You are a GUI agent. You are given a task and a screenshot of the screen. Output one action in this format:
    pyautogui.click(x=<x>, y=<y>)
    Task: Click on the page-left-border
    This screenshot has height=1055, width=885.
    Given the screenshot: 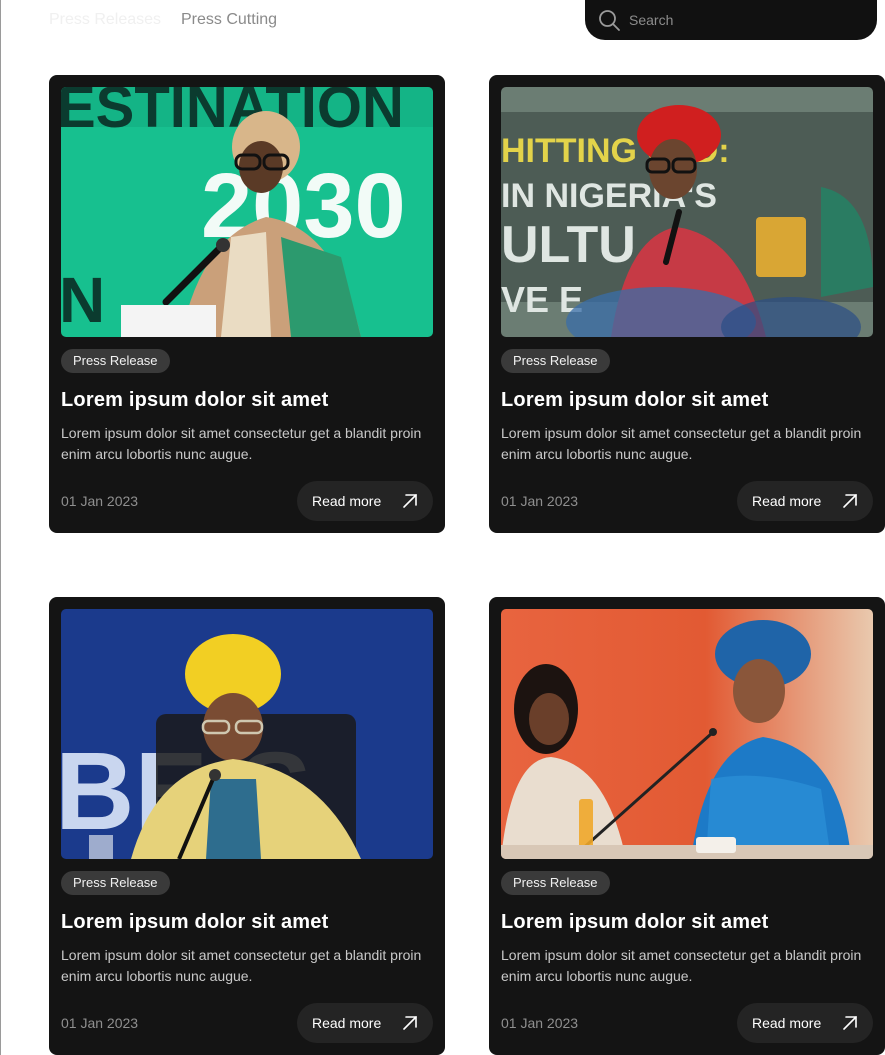 What is the action you would take?
    pyautogui.click(x=0, y=527)
    